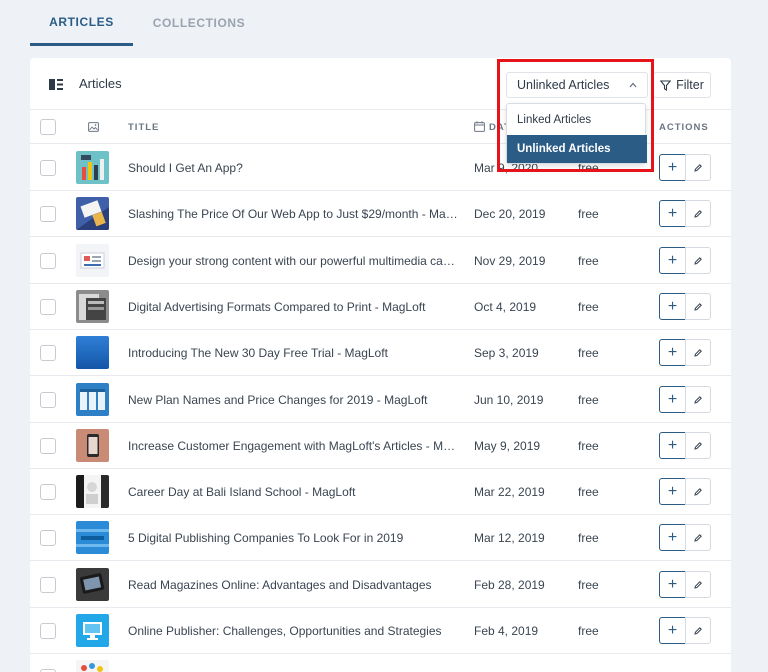  I want to click on tab-collections: COLLECTIONS, so click(199, 23).